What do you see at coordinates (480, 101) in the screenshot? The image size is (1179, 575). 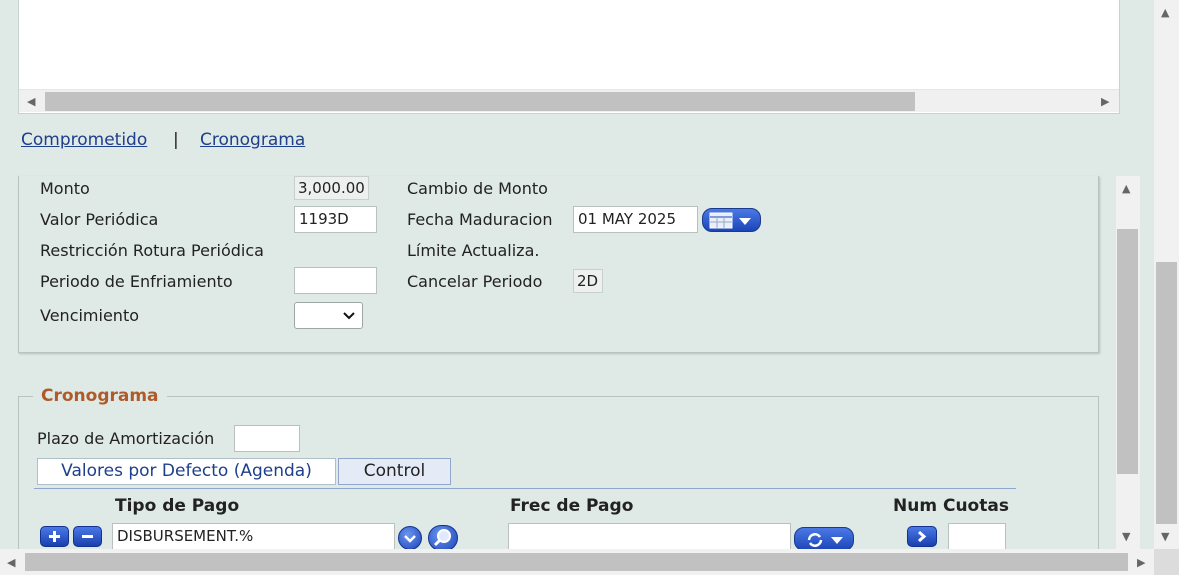 I see `grid-scroll-thumb` at bounding box center [480, 101].